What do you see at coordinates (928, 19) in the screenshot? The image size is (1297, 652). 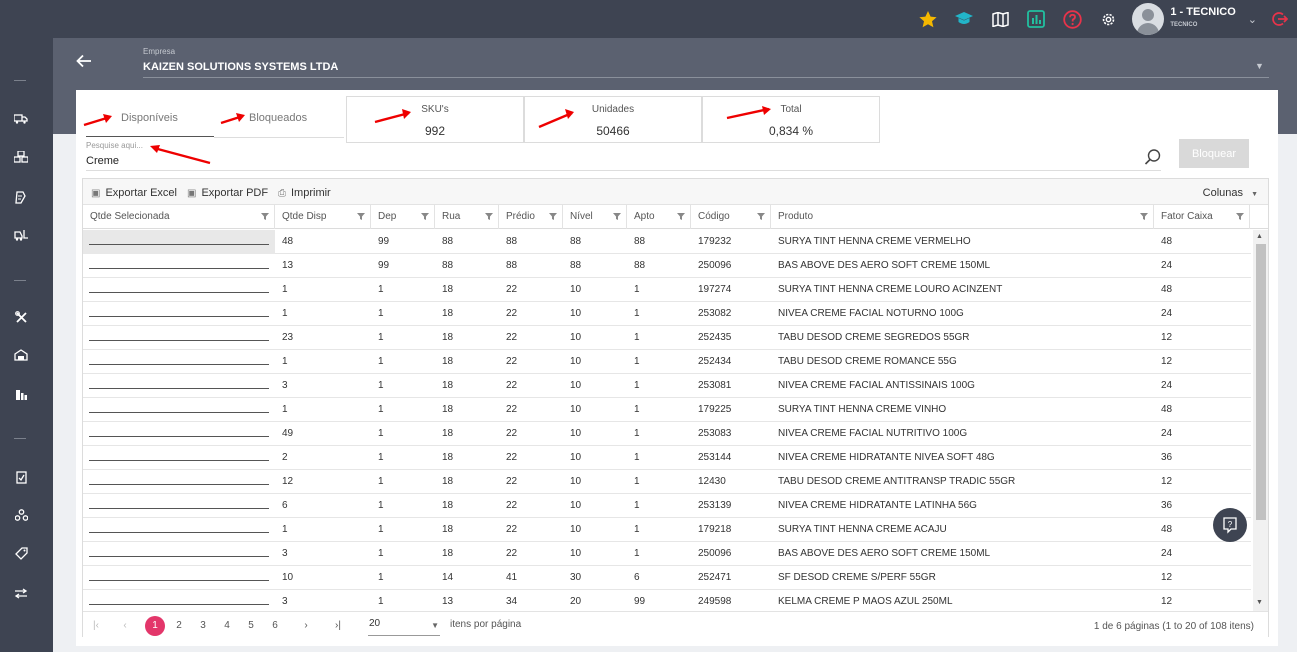 I see `star-icon` at bounding box center [928, 19].